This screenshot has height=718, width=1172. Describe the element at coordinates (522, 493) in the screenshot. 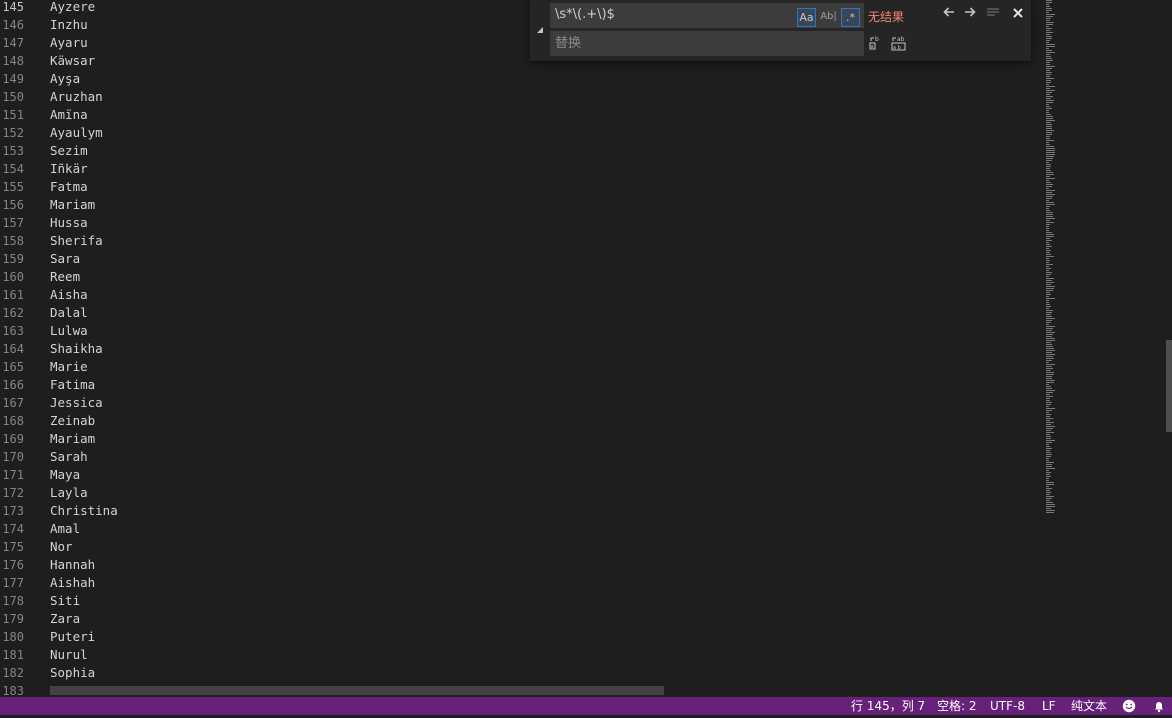

I see `editor-line: 172 Layla` at that location.